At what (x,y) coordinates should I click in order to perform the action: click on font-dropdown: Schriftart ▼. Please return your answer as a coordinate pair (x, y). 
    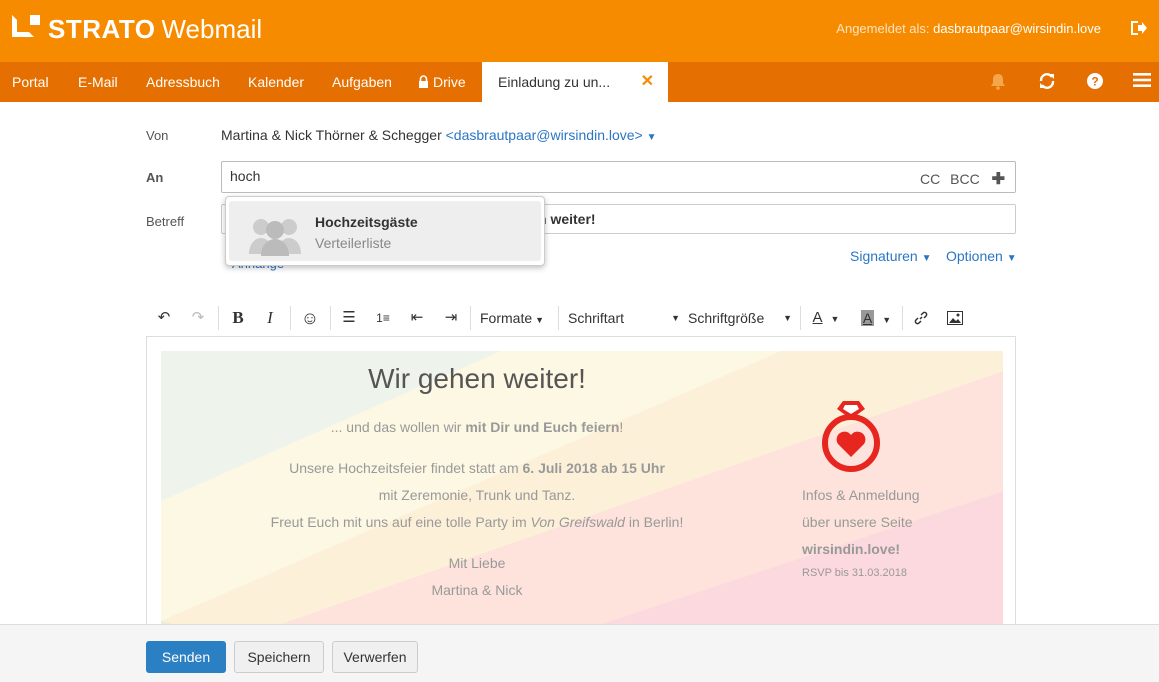
    Looking at the image, I should click on (624, 318).